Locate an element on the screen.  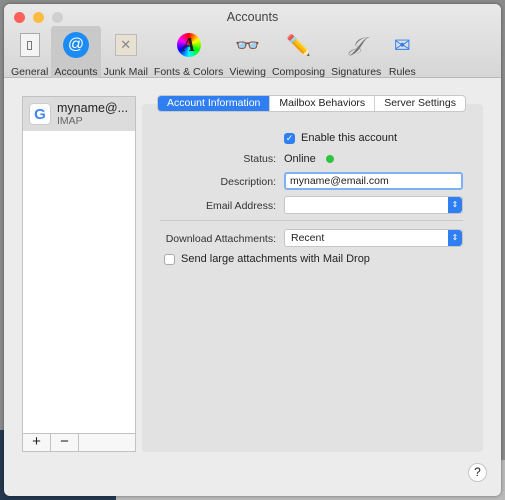
pencil-icon: ✏️ is located at coordinates (298, 45).